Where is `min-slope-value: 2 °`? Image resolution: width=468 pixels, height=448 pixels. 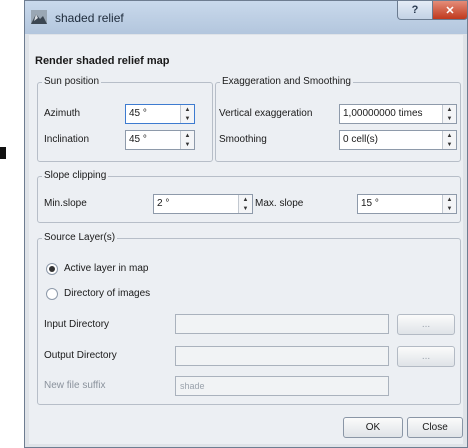
min-slope-value: 2 ° is located at coordinates (163, 203).